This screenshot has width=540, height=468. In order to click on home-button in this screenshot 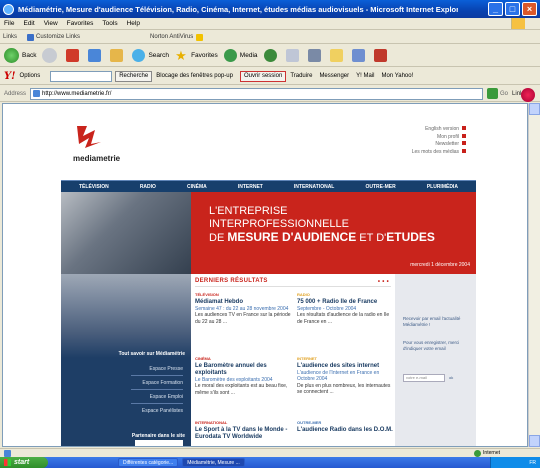, I will do `click(118, 55)`.